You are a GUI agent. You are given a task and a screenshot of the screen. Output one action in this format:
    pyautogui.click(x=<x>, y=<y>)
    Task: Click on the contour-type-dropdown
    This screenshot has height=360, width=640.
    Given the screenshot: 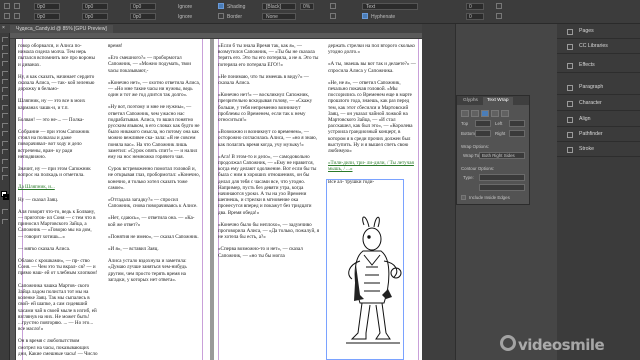 What is the action you would take?
    pyautogui.click(x=502, y=177)
    